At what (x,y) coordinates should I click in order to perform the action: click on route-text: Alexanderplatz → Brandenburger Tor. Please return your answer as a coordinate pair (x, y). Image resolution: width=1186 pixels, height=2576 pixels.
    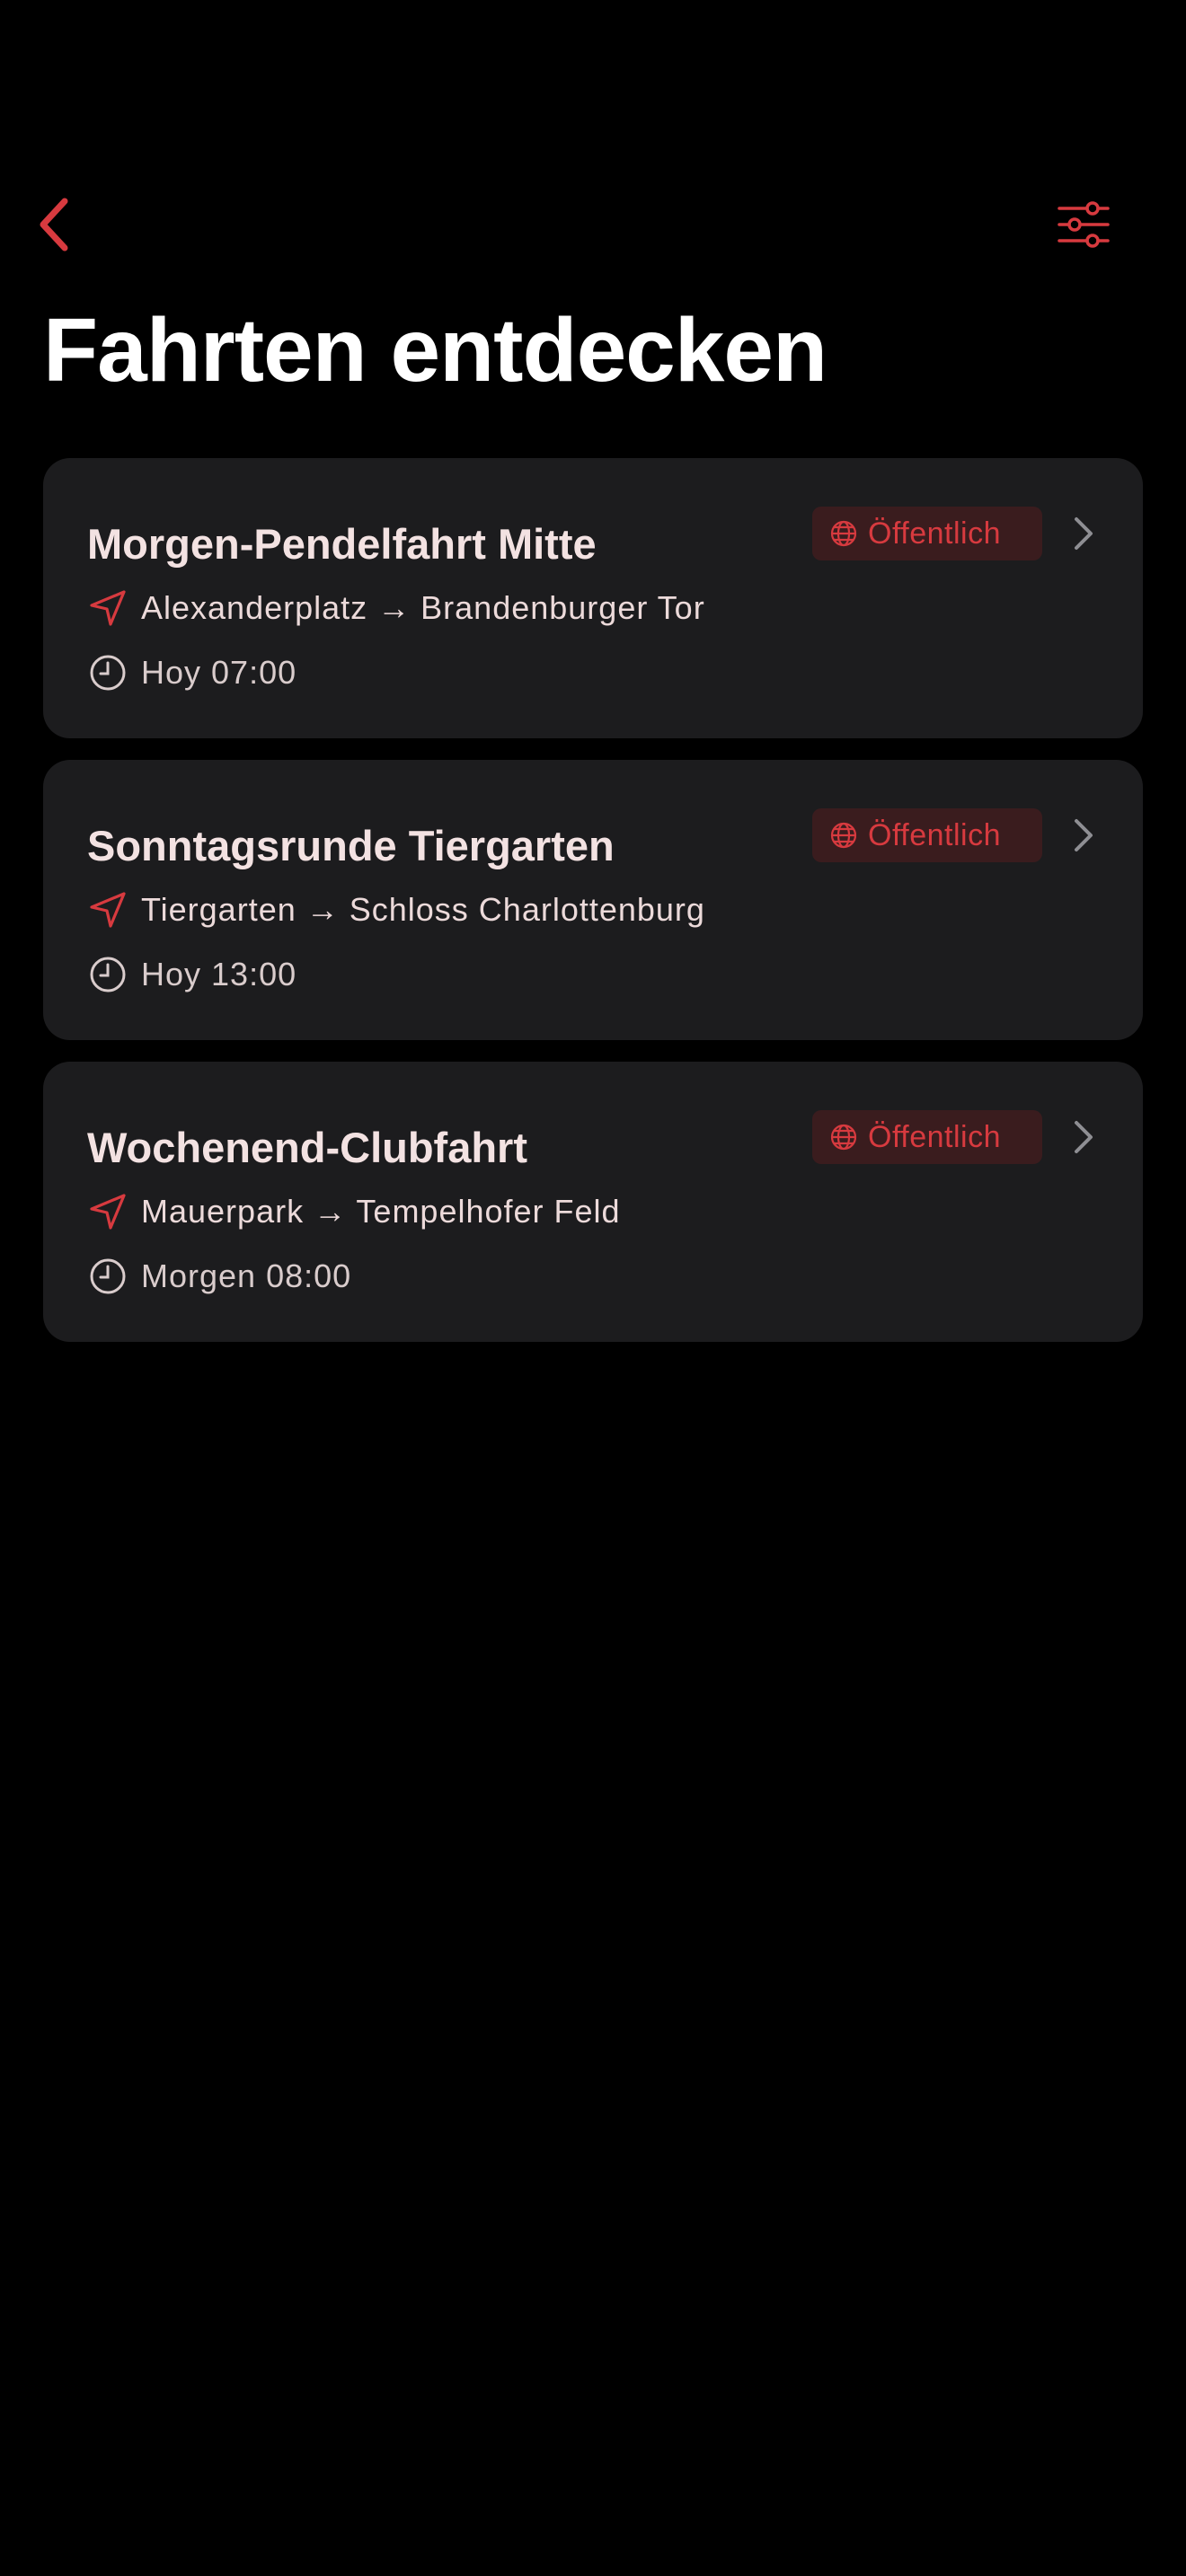
    Looking at the image, I should click on (423, 607).